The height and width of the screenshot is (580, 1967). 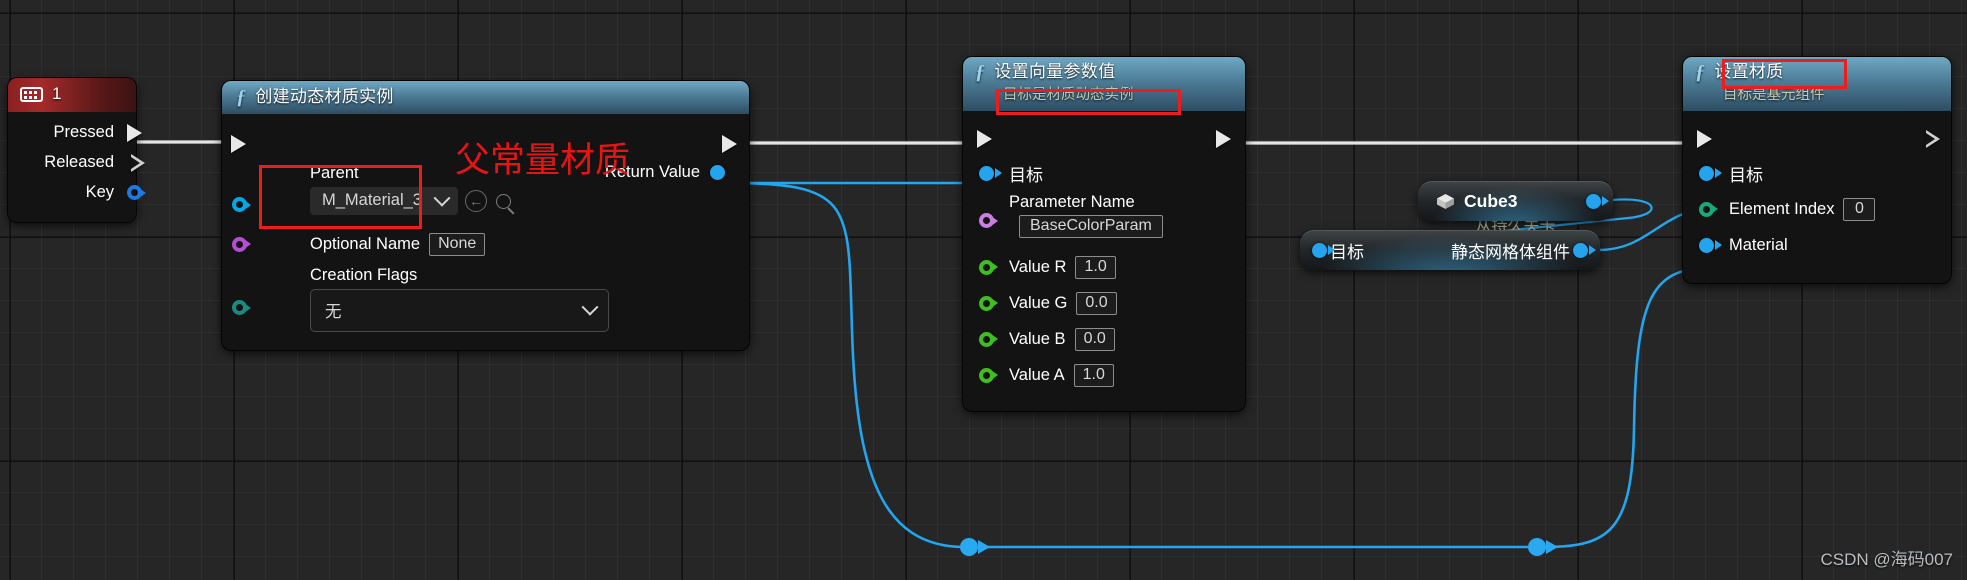 What do you see at coordinates (457, 244) in the screenshot?
I see `optional-name-input: None` at bounding box center [457, 244].